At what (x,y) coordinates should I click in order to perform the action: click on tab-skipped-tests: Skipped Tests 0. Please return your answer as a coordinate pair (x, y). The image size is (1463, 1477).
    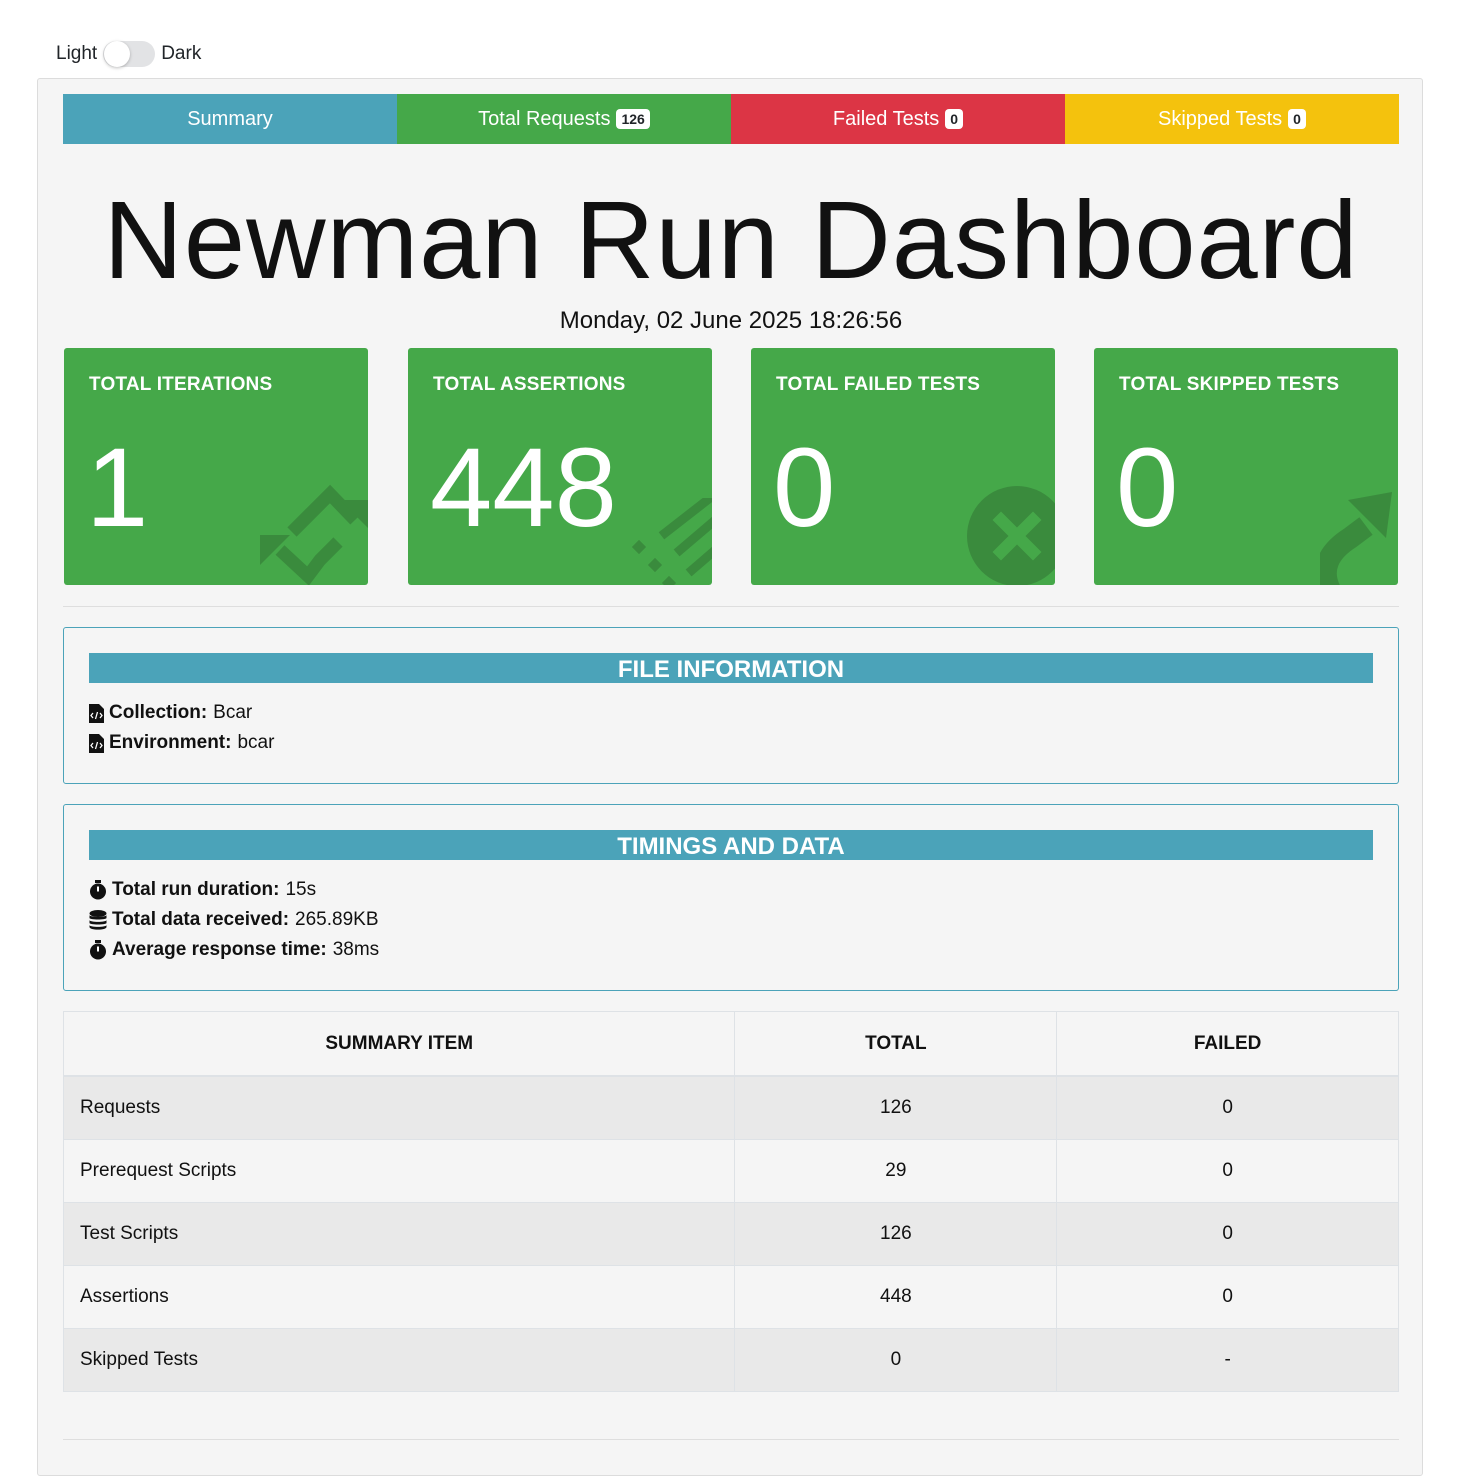
    Looking at the image, I should click on (1232, 119).